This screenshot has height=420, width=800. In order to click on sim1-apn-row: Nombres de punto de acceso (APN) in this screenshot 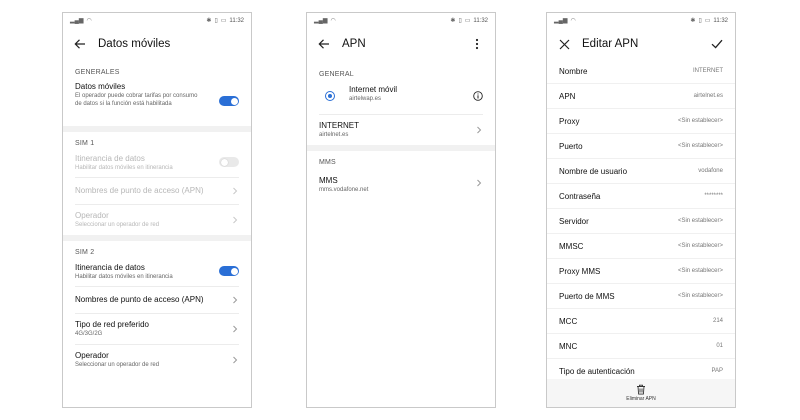, I will do `click(157, 191)`.